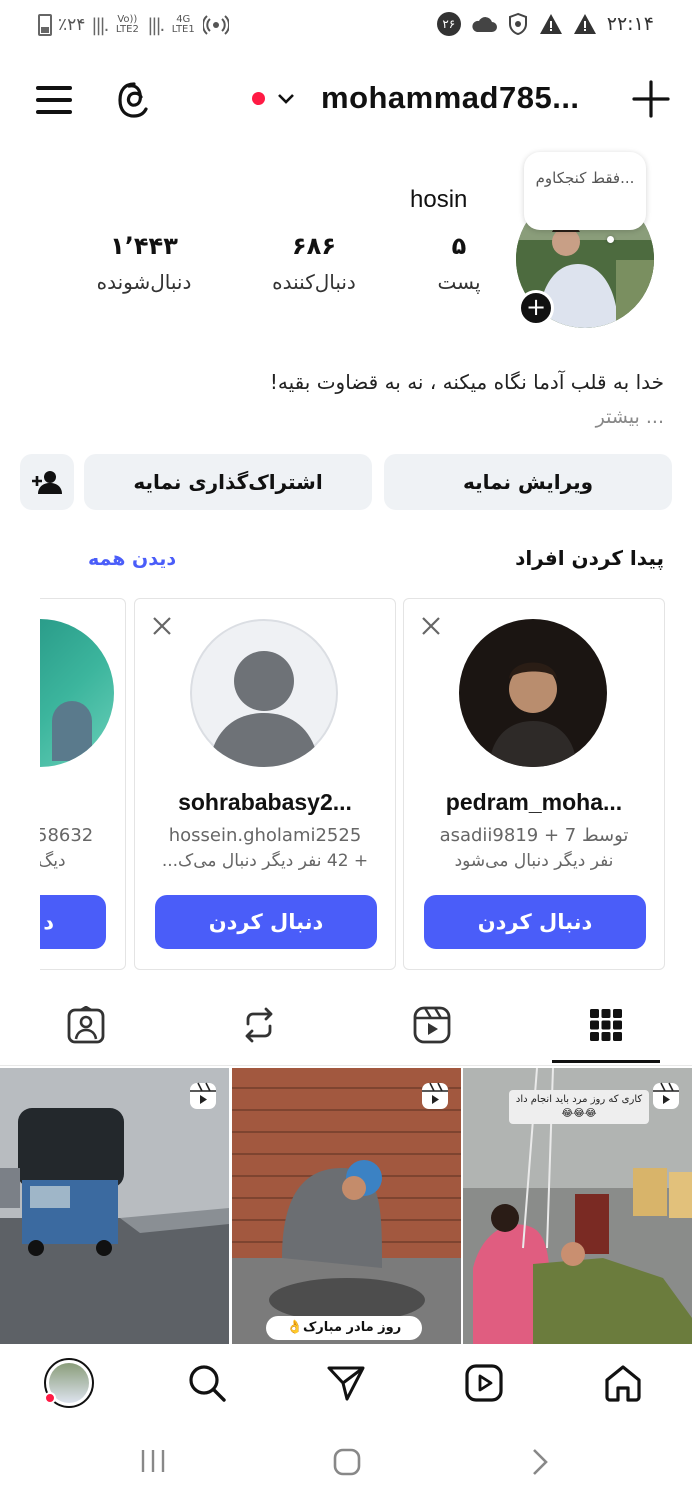  Describe the element at coordinates (459, 282) in the screenshot. I see `stat-label: پست` at that location.